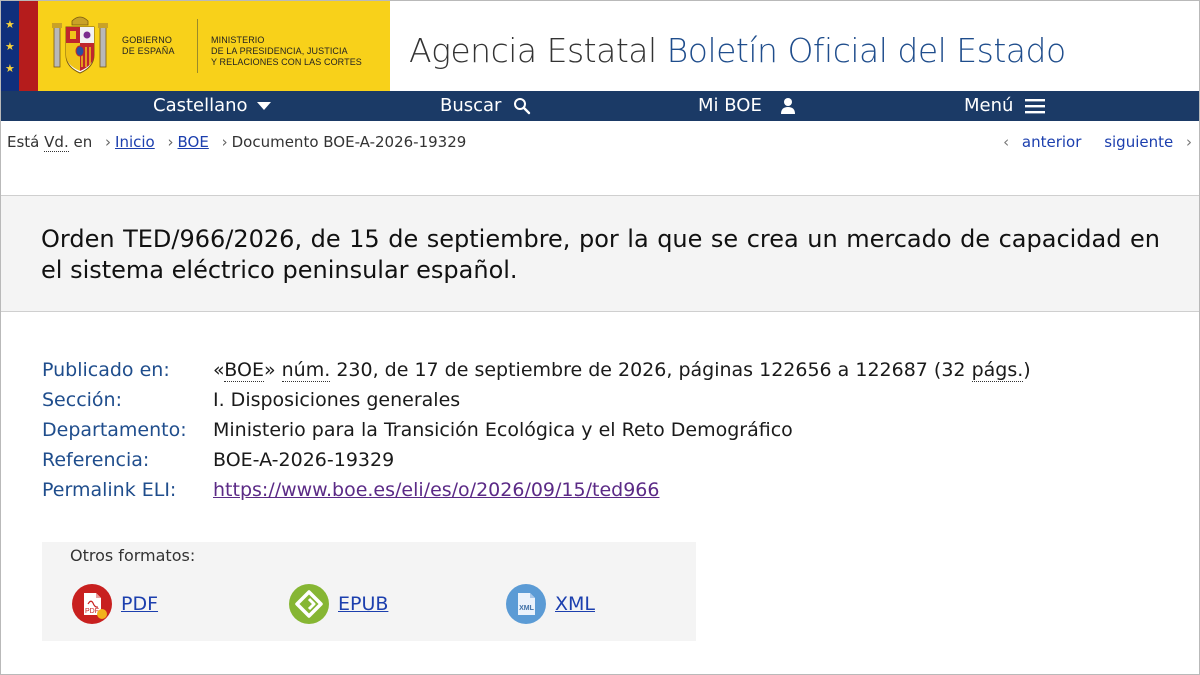  I want to click on search-icon, so click(522, 106).